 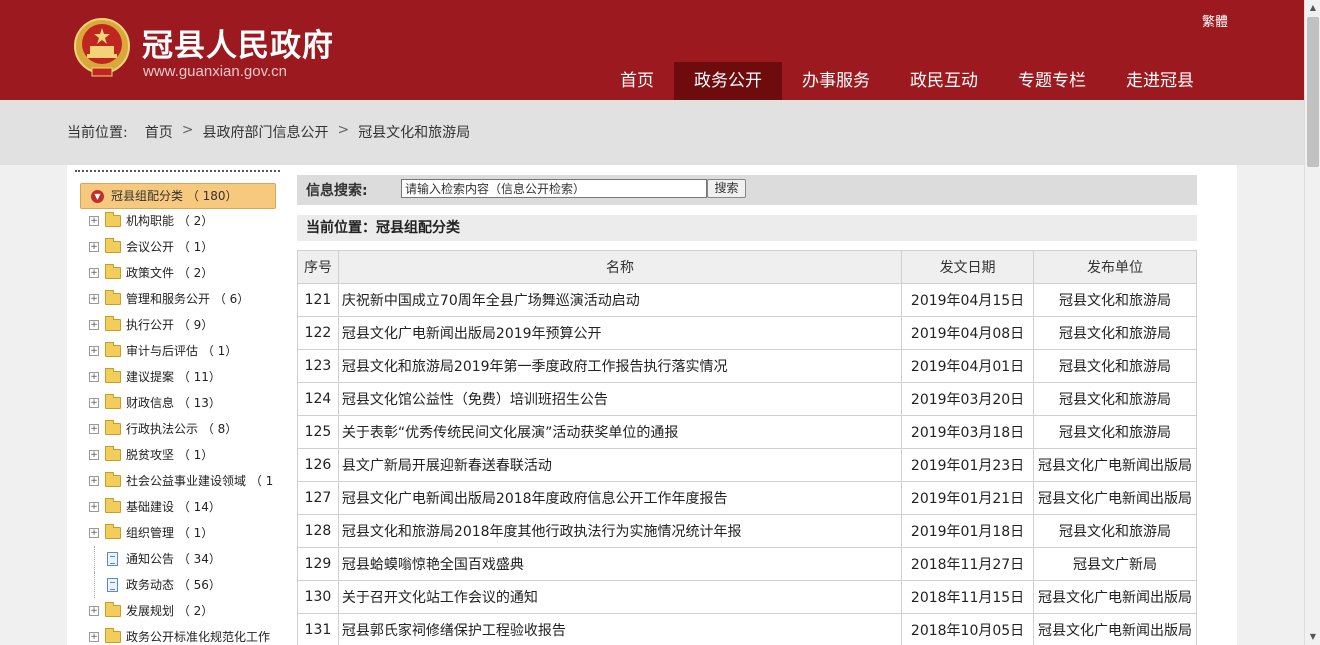 I want to click on scroll-up-arrow-icon: ▲, so click(x=1312, y=8).